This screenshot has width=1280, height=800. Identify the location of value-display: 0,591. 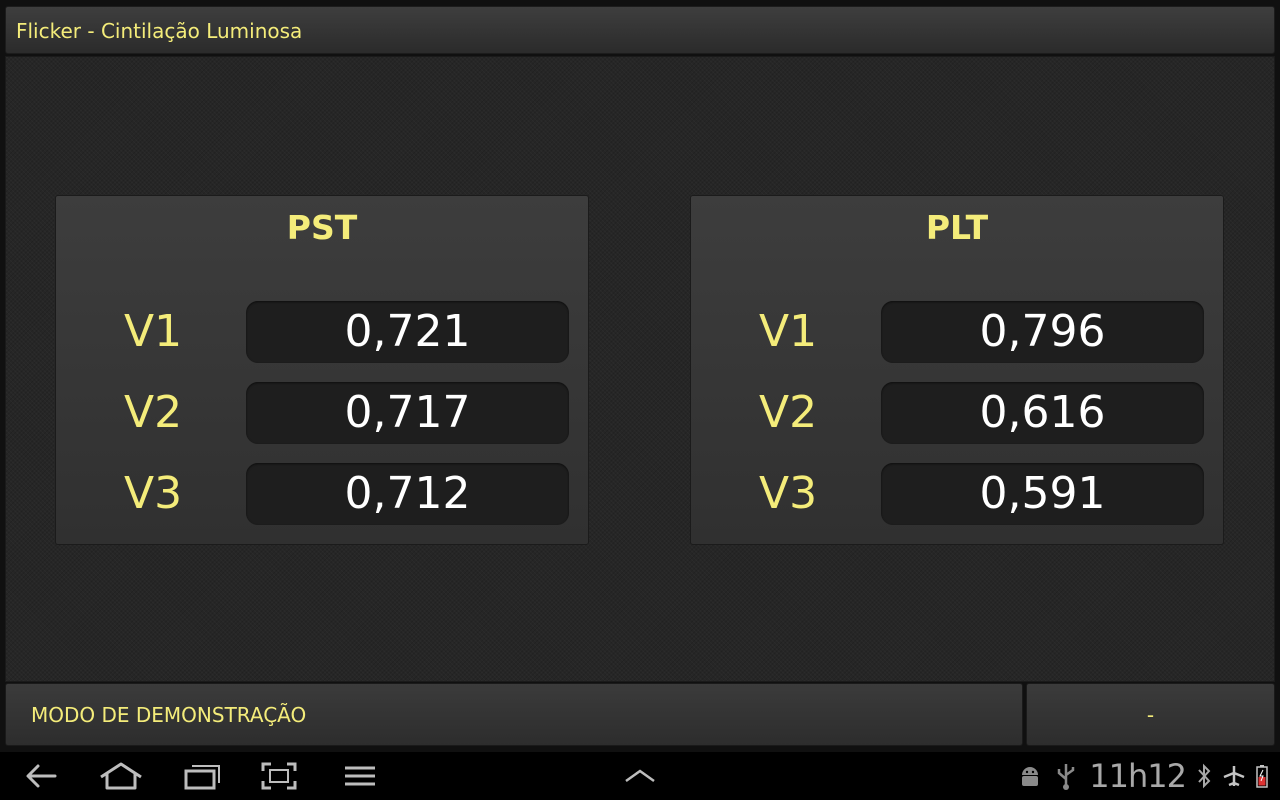
(1042, 494).